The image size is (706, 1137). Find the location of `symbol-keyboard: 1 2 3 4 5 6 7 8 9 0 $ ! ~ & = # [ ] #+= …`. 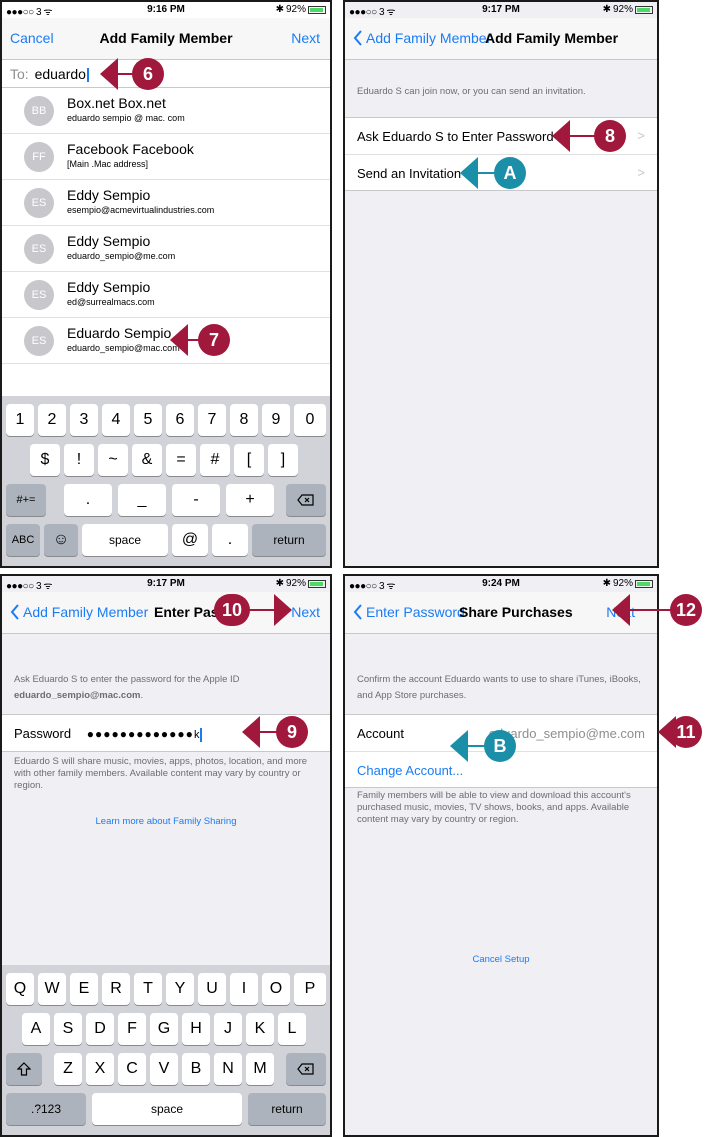

symbol-keyboard: 1 2 3 4 5 6 7 8 9 0 $ ! ~ & = # [ ] #+= … is located at coordinates (166, 481).